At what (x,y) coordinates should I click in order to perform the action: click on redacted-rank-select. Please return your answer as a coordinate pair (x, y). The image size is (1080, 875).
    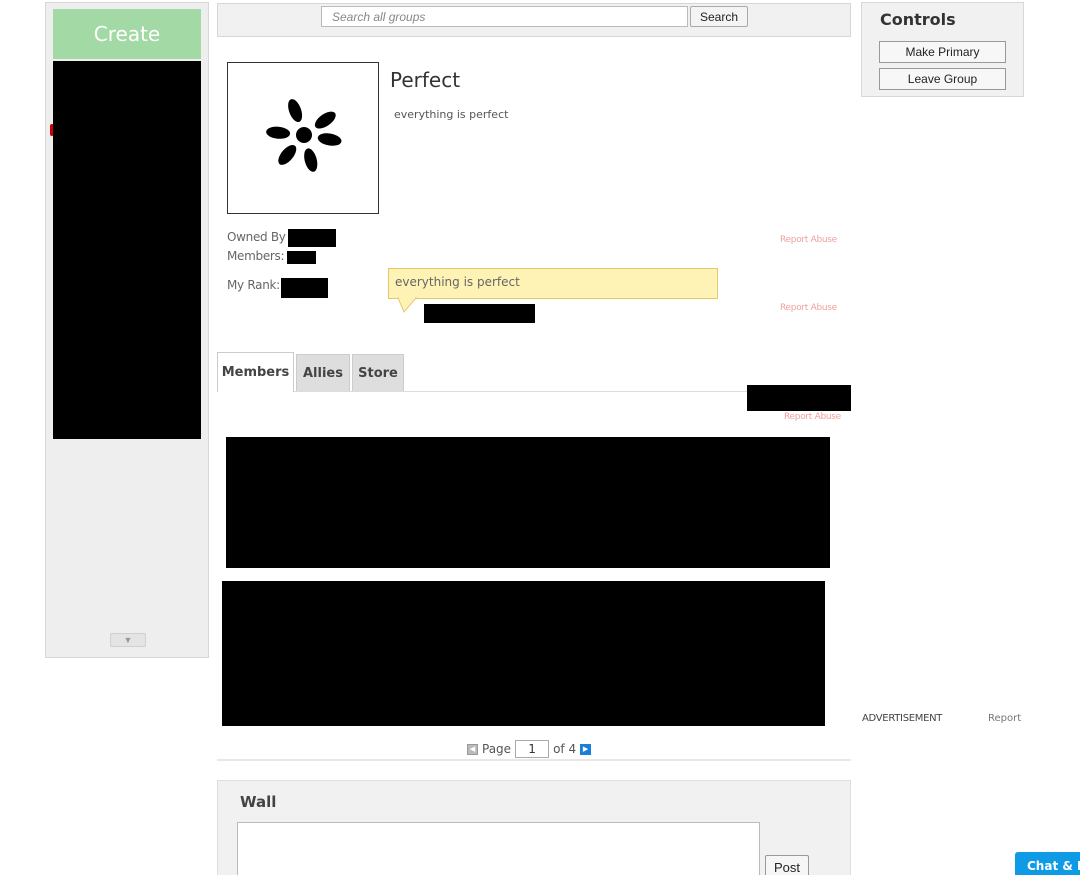
    Looking at the image, I should click on (799, 398).